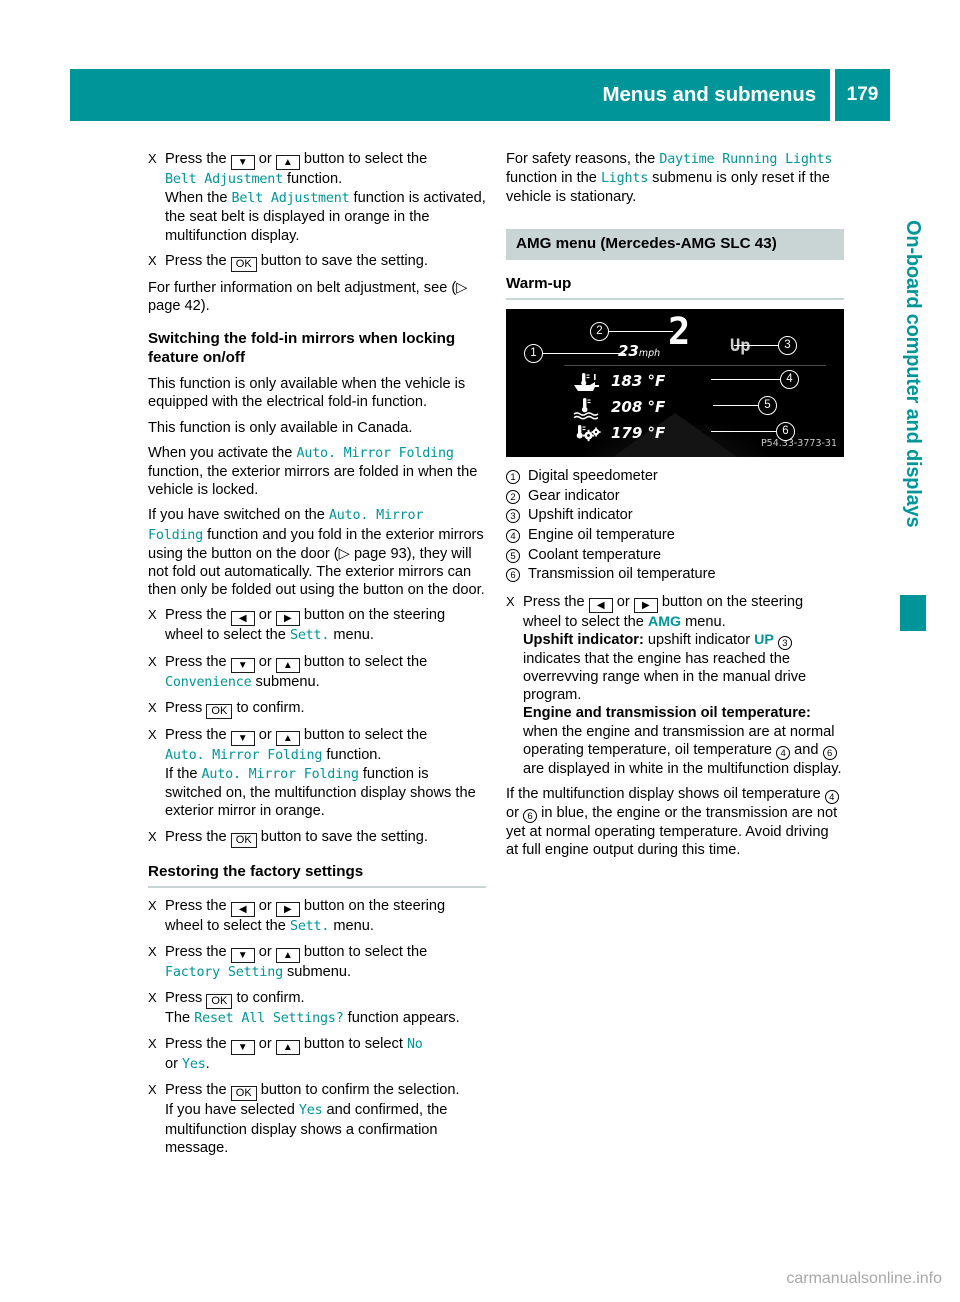 The image size is (960, 1302). What do you see at coordinates (184, 998) in the screenshot?
I see `step-text-pre: Press` at bounding box center [184, 998].